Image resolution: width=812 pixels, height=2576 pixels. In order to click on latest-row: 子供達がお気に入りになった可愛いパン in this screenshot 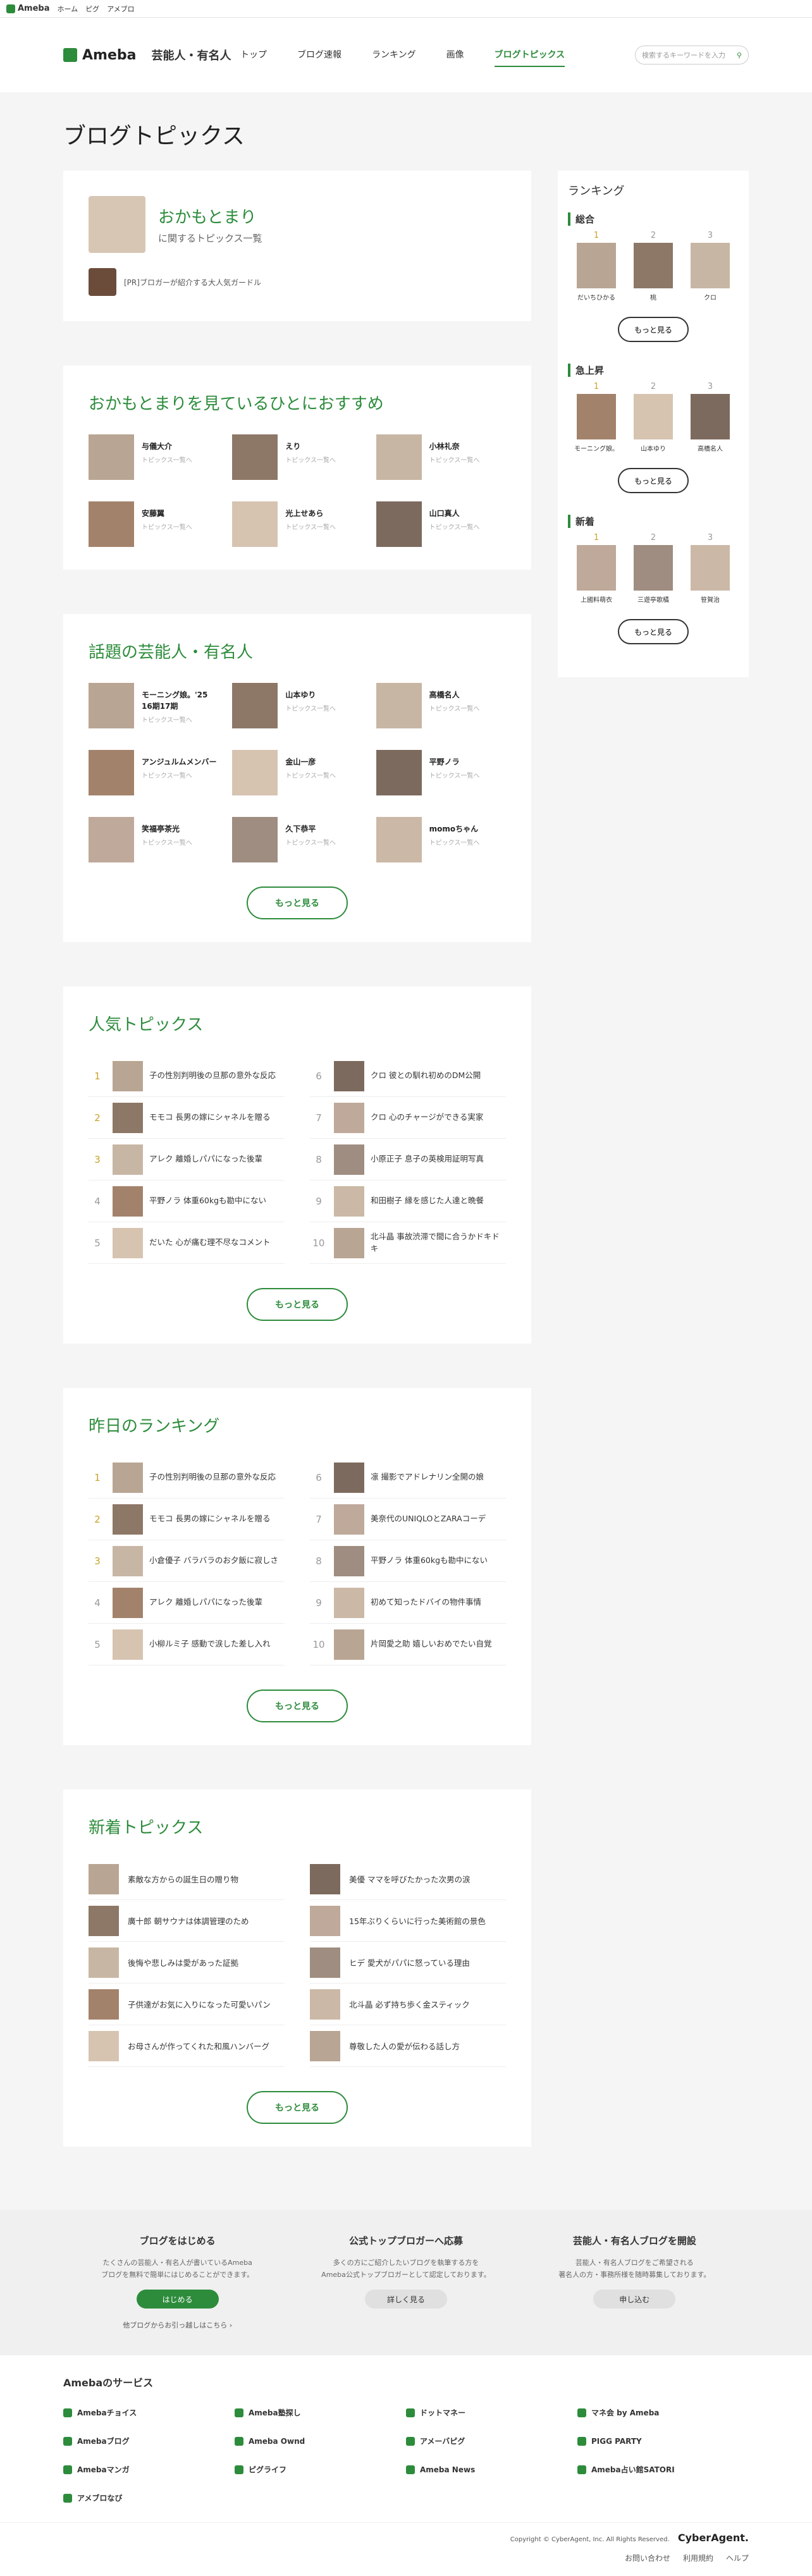, I will do `click(187, 2004)`.